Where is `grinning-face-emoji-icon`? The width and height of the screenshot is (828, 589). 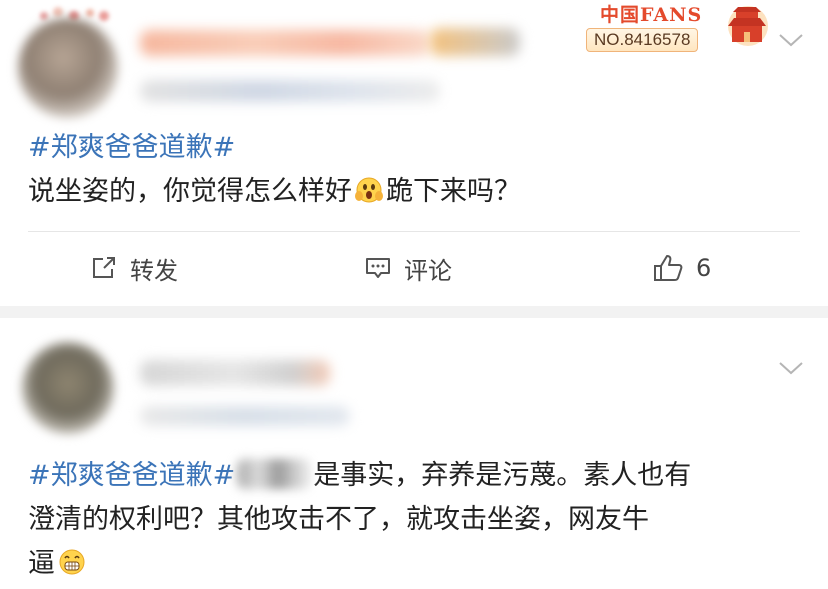 grinning-face-emoji-icon is located at coordinates (72, 562).